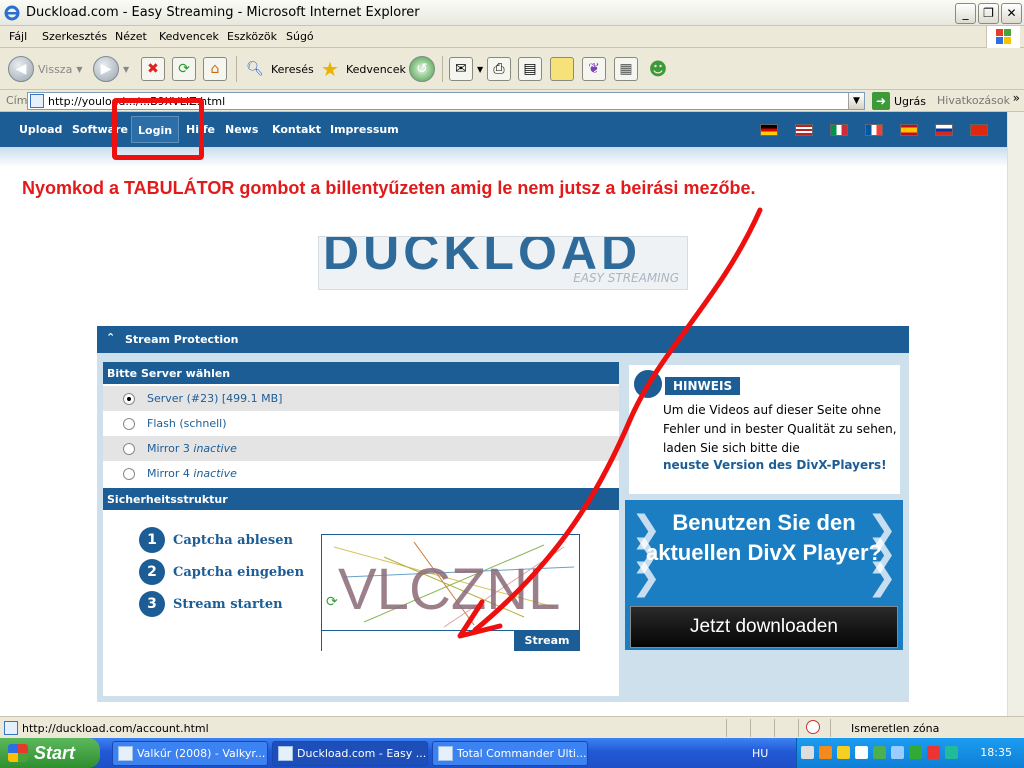 This screenshot has width=1024, height=768. Describe the element at coordinates (45, 69) in the screenshot. I see `back-button: ◀ Vissza ▼` at that location.